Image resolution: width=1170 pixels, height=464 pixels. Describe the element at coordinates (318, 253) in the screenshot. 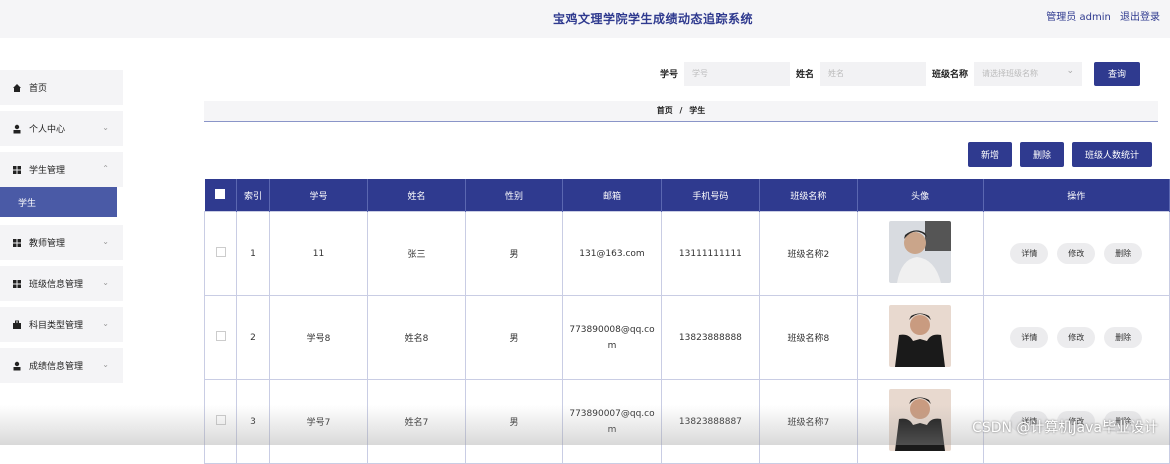

I see `cell-student-no: 11` at that location.